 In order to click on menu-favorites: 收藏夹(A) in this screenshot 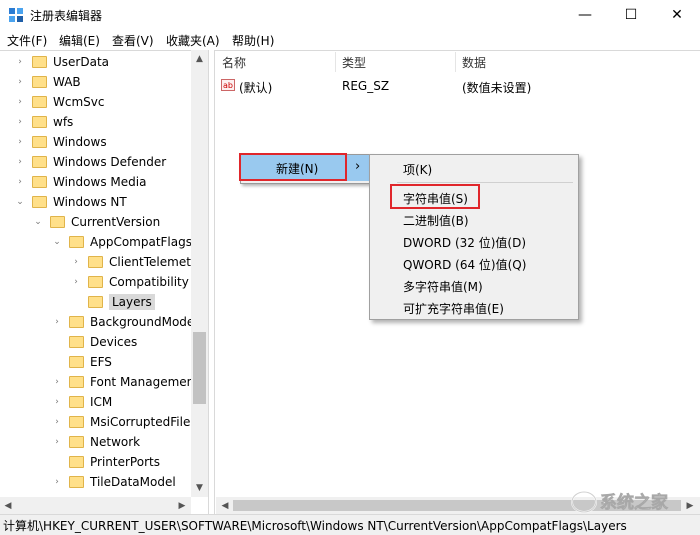, I will do `click(193, 40)`.